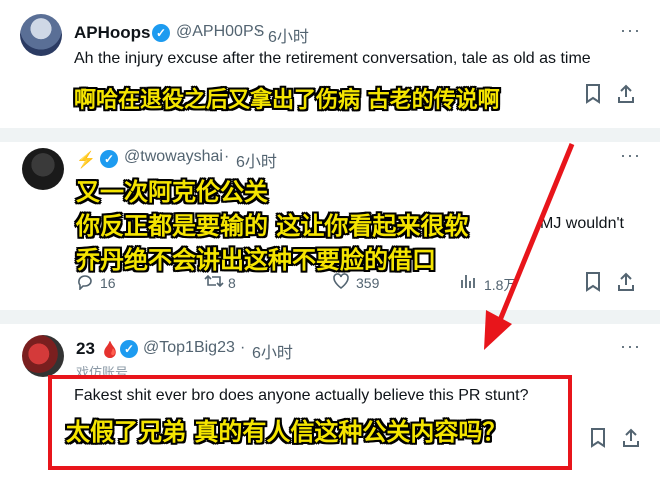 The width and height of the screenshot is (660, 484). Describe the element at coordinates (529, 246) in the screenshot. I see `red-arrow-annotation` at that location.